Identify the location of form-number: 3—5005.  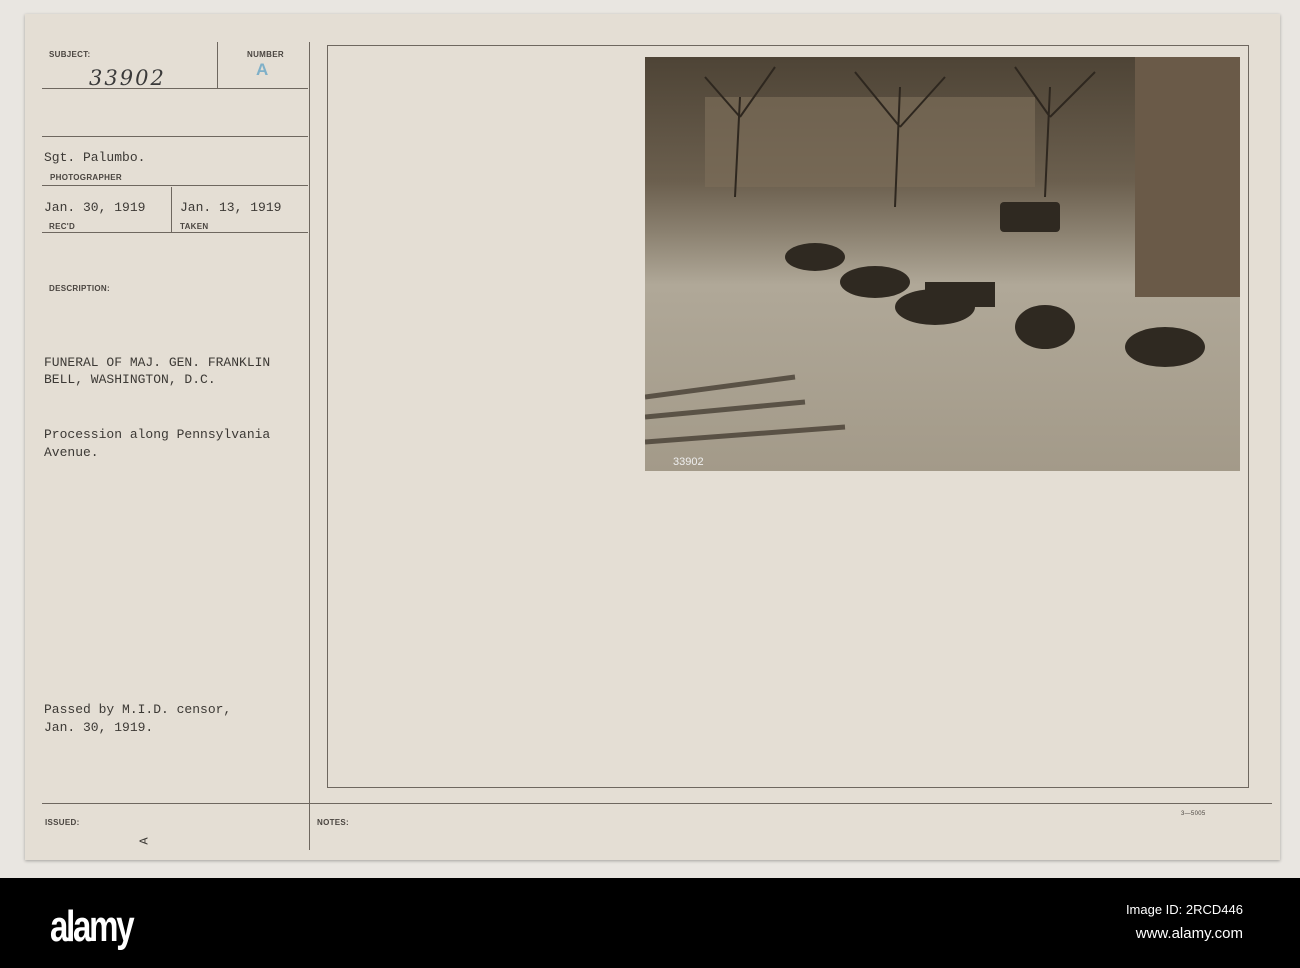
(1193, 814).